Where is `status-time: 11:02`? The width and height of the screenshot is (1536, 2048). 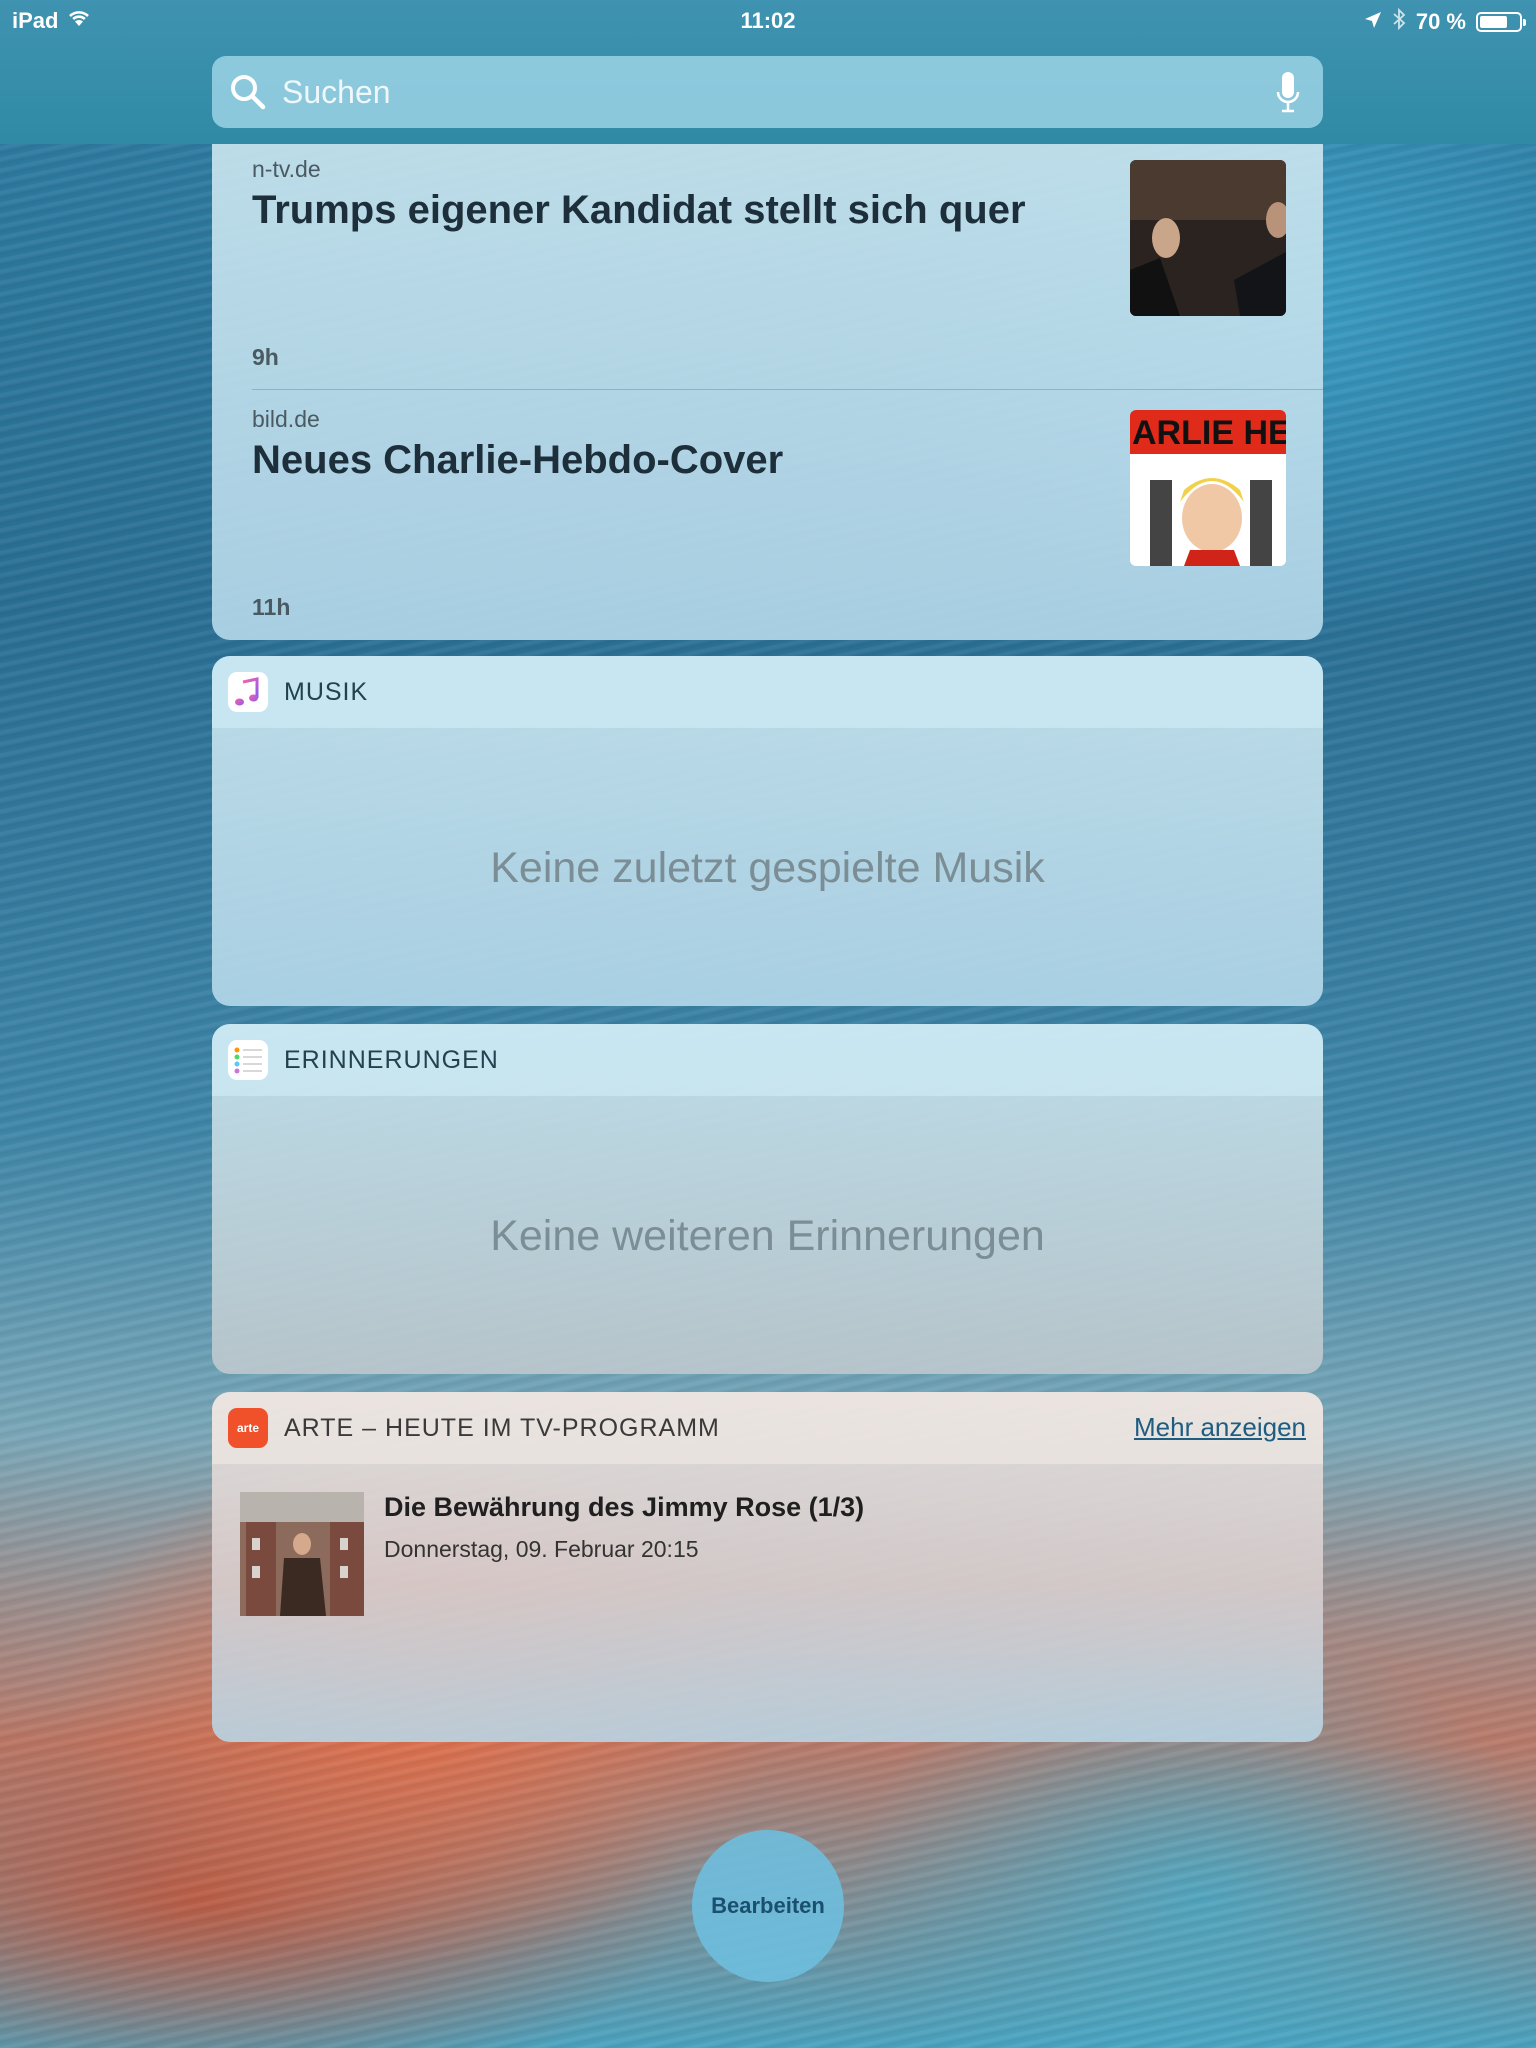
status-time: 11:02 is located at coordinates (768, 20).